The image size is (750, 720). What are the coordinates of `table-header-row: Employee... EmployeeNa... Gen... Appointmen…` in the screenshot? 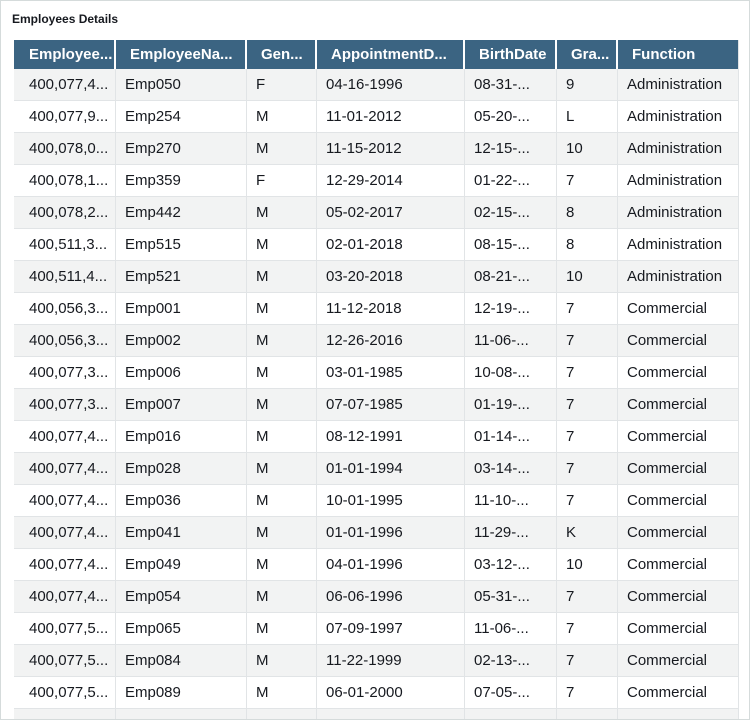 It's located at (376, 54).